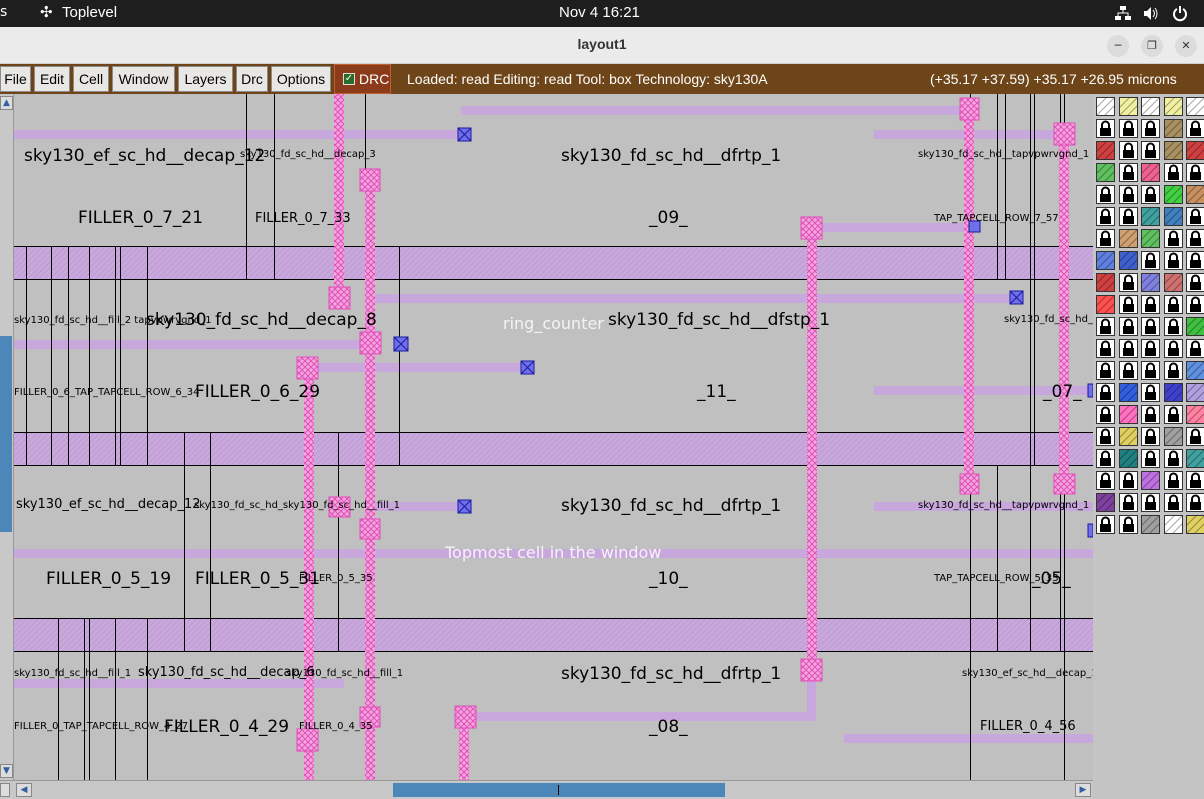 This screenshot has height=799, width=1204. Describe the element at coordinates (1083, 790) in the screenshot. I see `scroll-right-icon: ▶` at that location.